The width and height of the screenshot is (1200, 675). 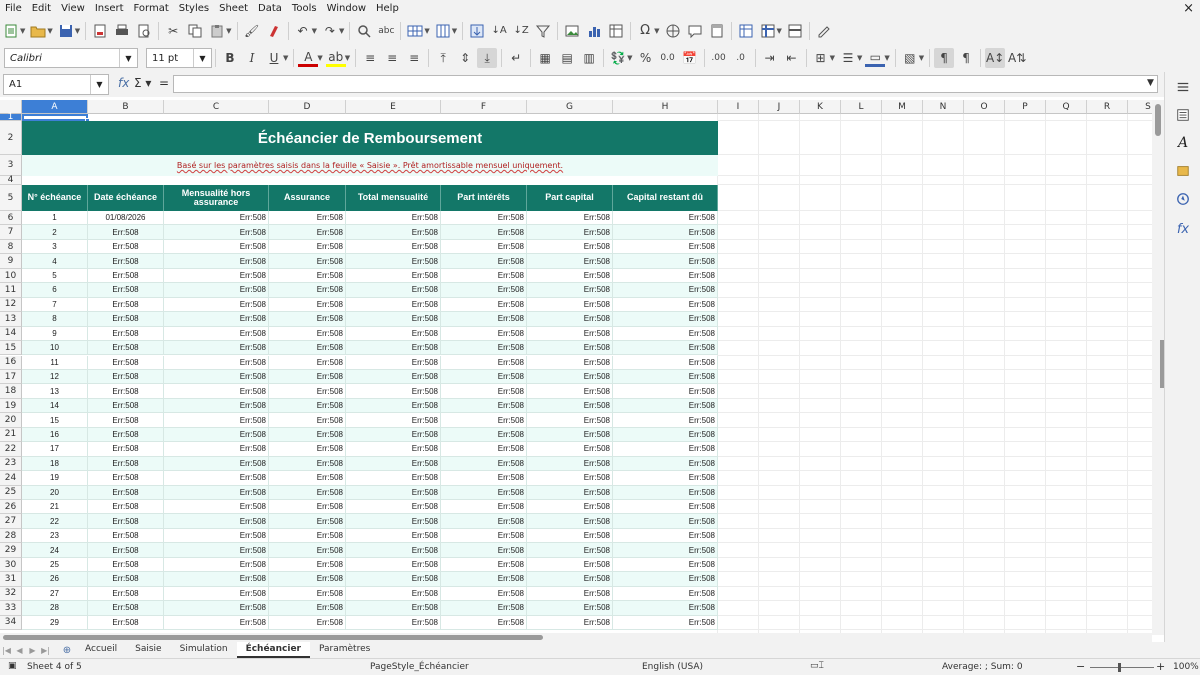 I want to click on tab-parametres: Paramètres, so click(x=344, y=650).